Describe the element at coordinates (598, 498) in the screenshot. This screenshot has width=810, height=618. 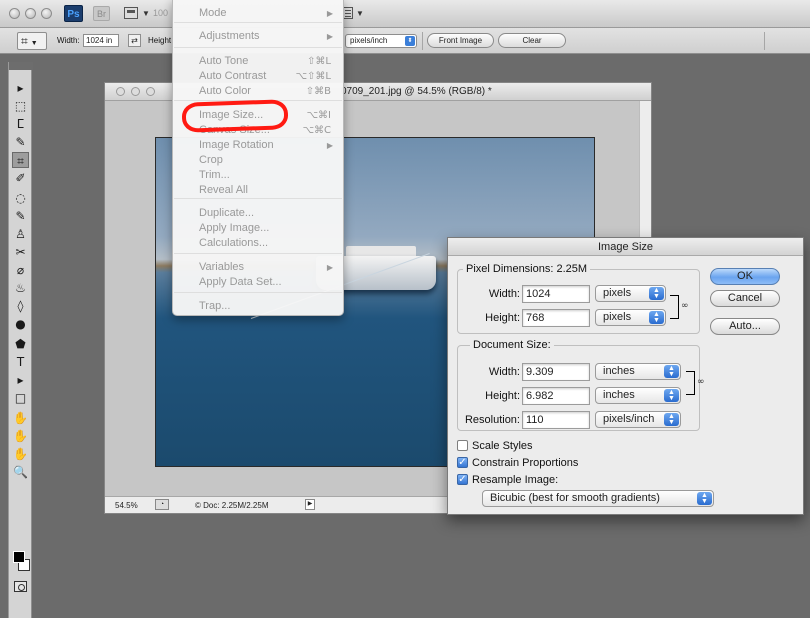
I see `resample-method-select: Bicubic (best for smooth gradients) ▲ ▼` at that location.